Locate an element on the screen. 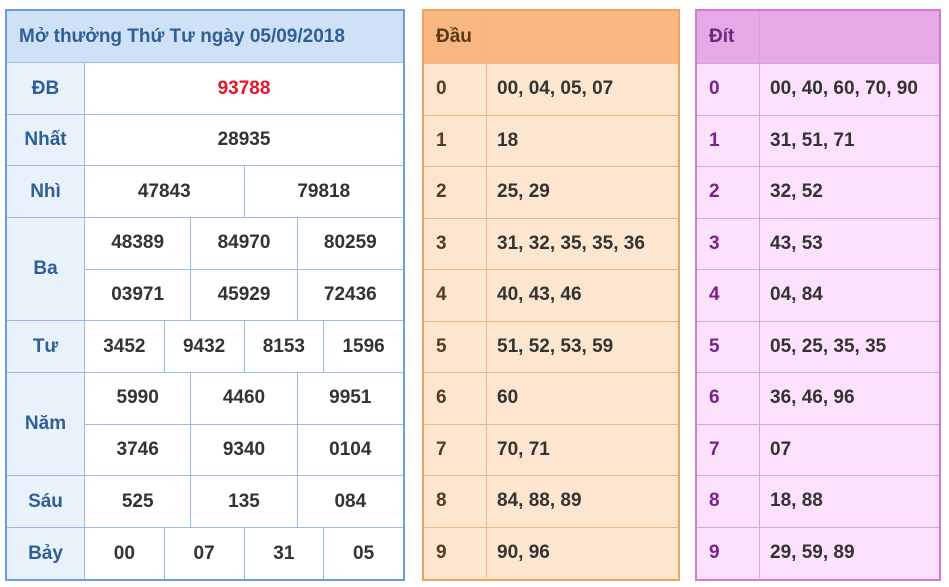 The height and width of the screenshot is (587, 949). dau-row: 1 18 is located at coordinates (551, 140).